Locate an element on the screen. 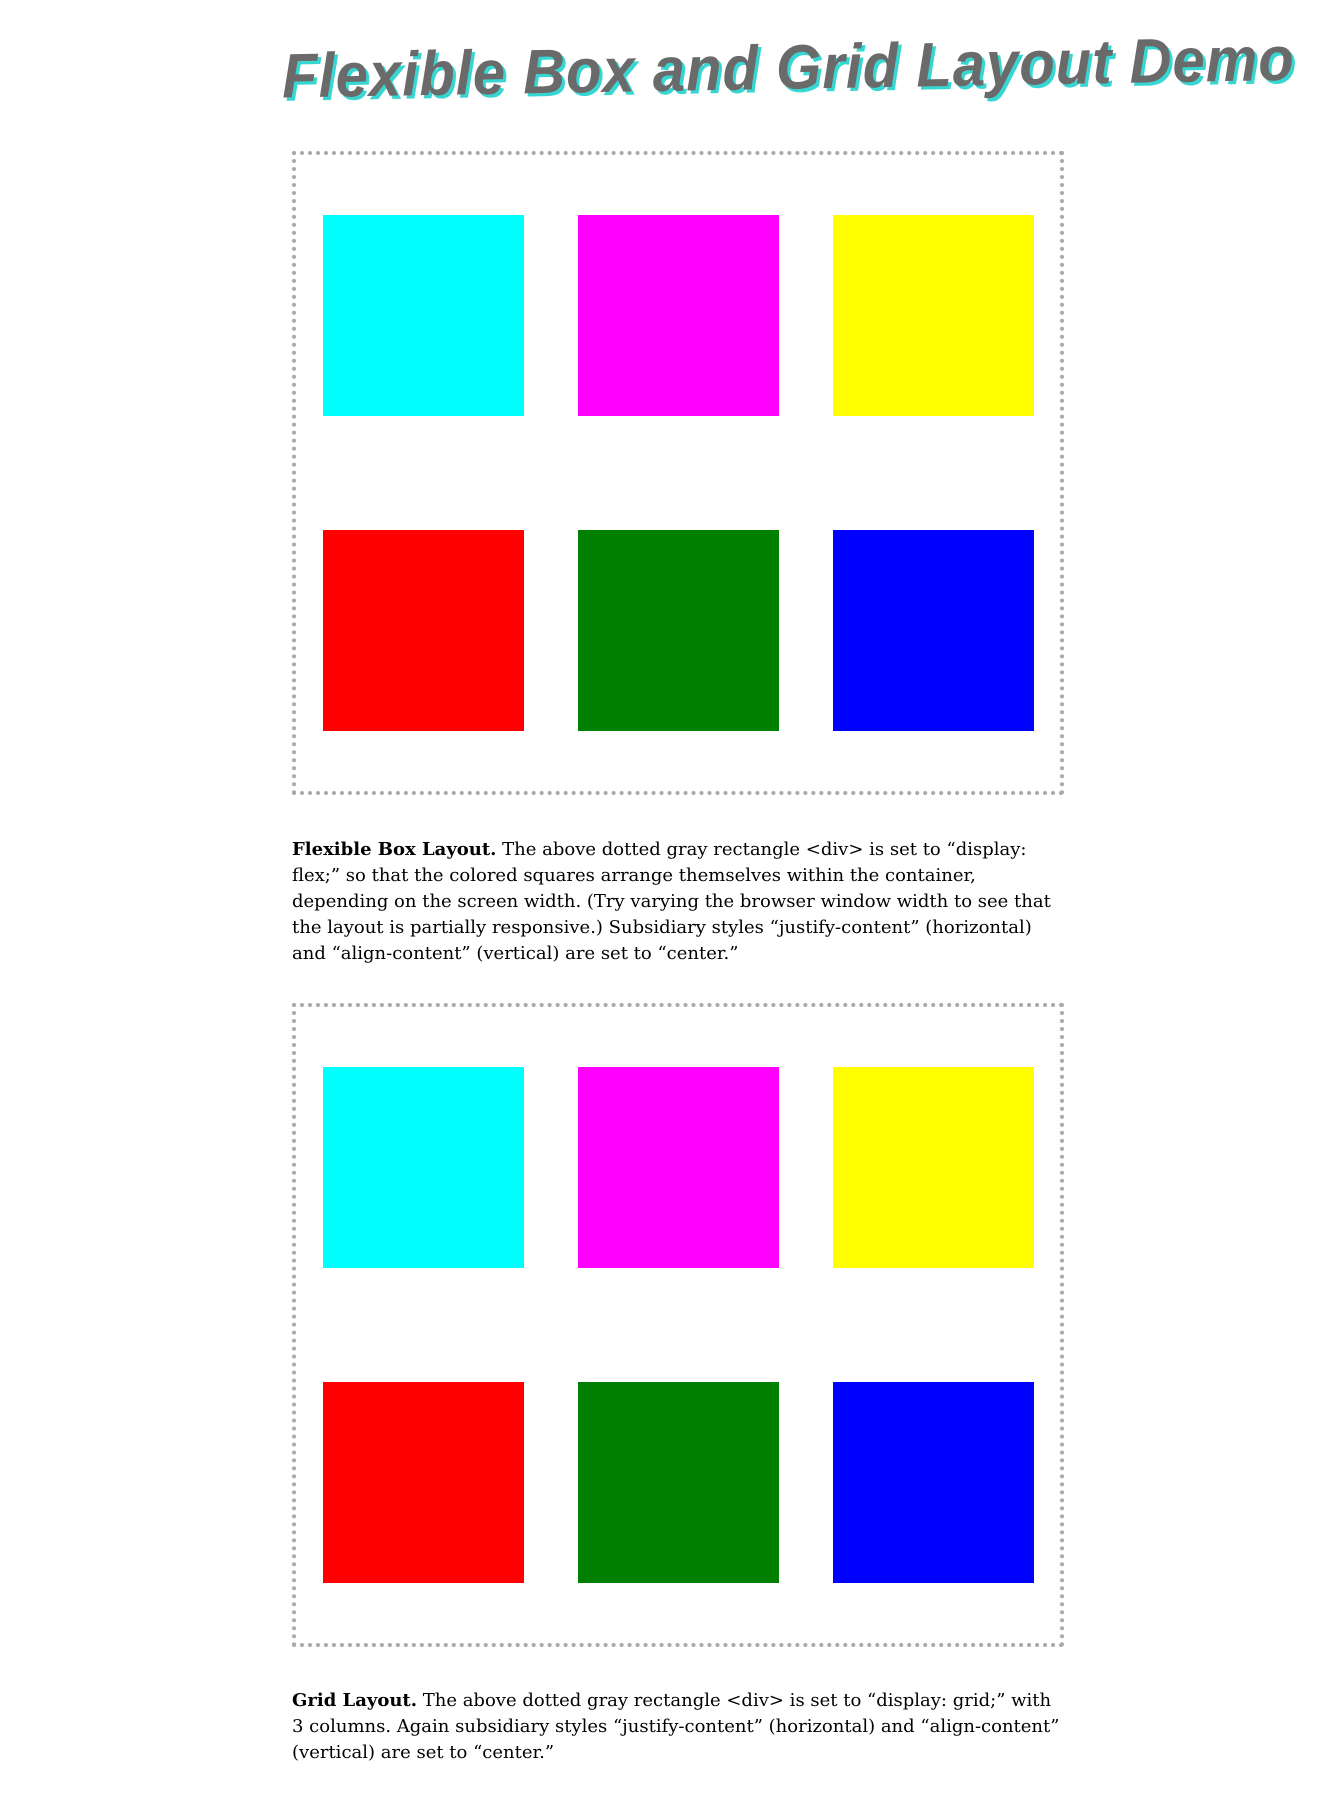 The image size is (1320, 1808). flex-square-red is located at coordinates (423, 630).